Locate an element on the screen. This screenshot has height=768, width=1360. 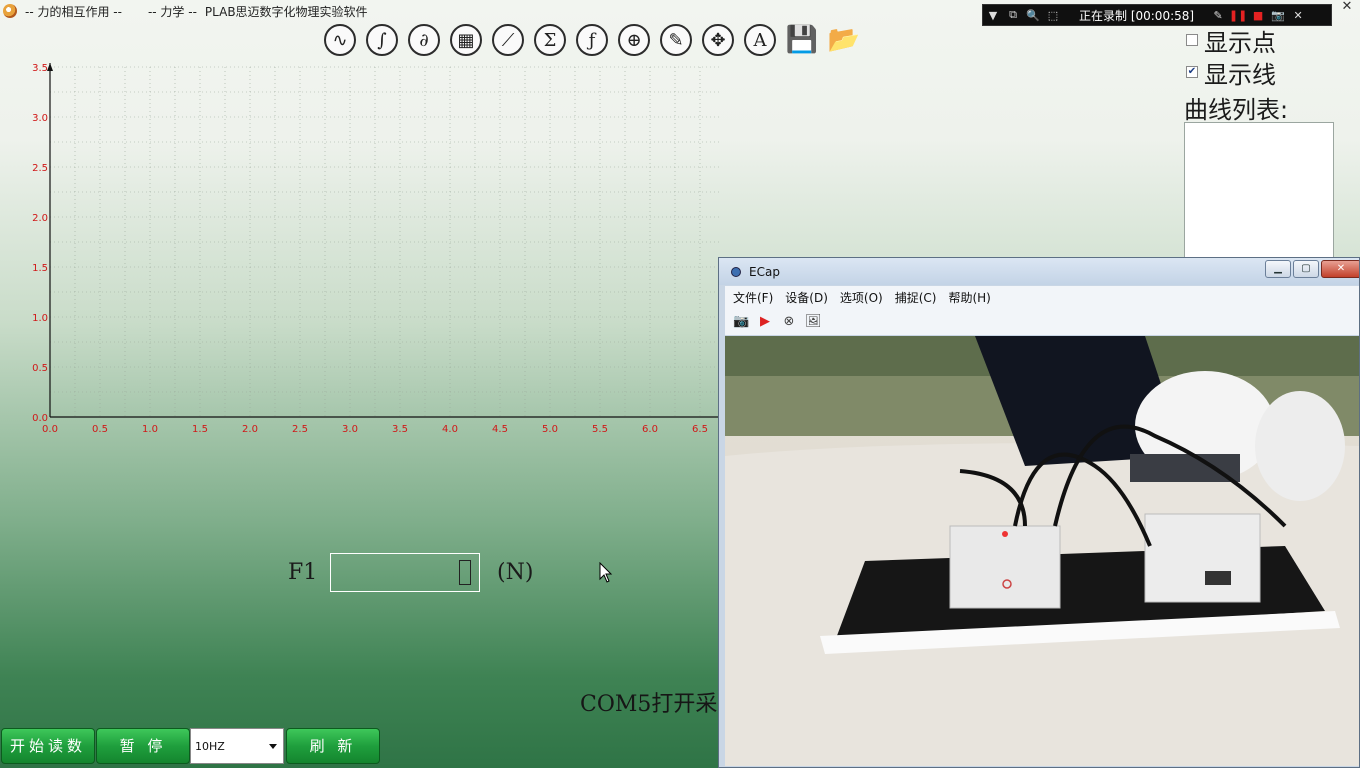
sum-tool-button: Σ is located at coordinates (550, 40).